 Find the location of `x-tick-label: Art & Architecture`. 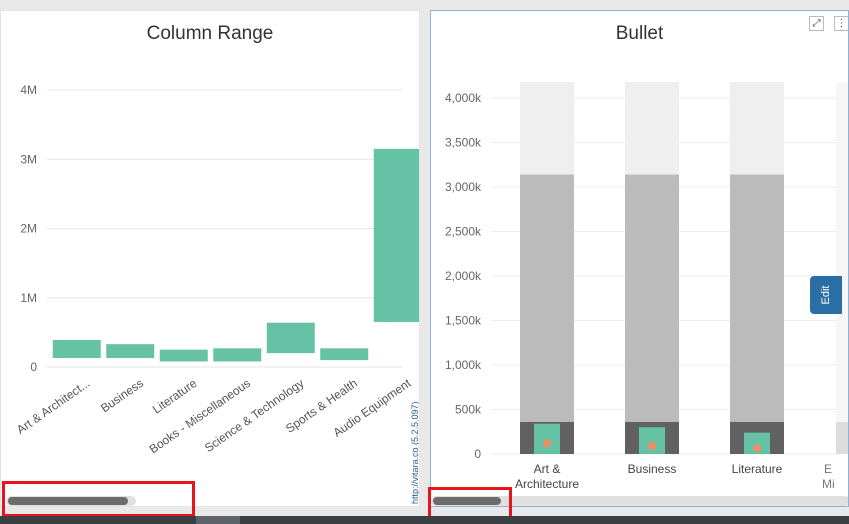

x-tick-label: Art & Architecture is located at coordinates (547, 476).